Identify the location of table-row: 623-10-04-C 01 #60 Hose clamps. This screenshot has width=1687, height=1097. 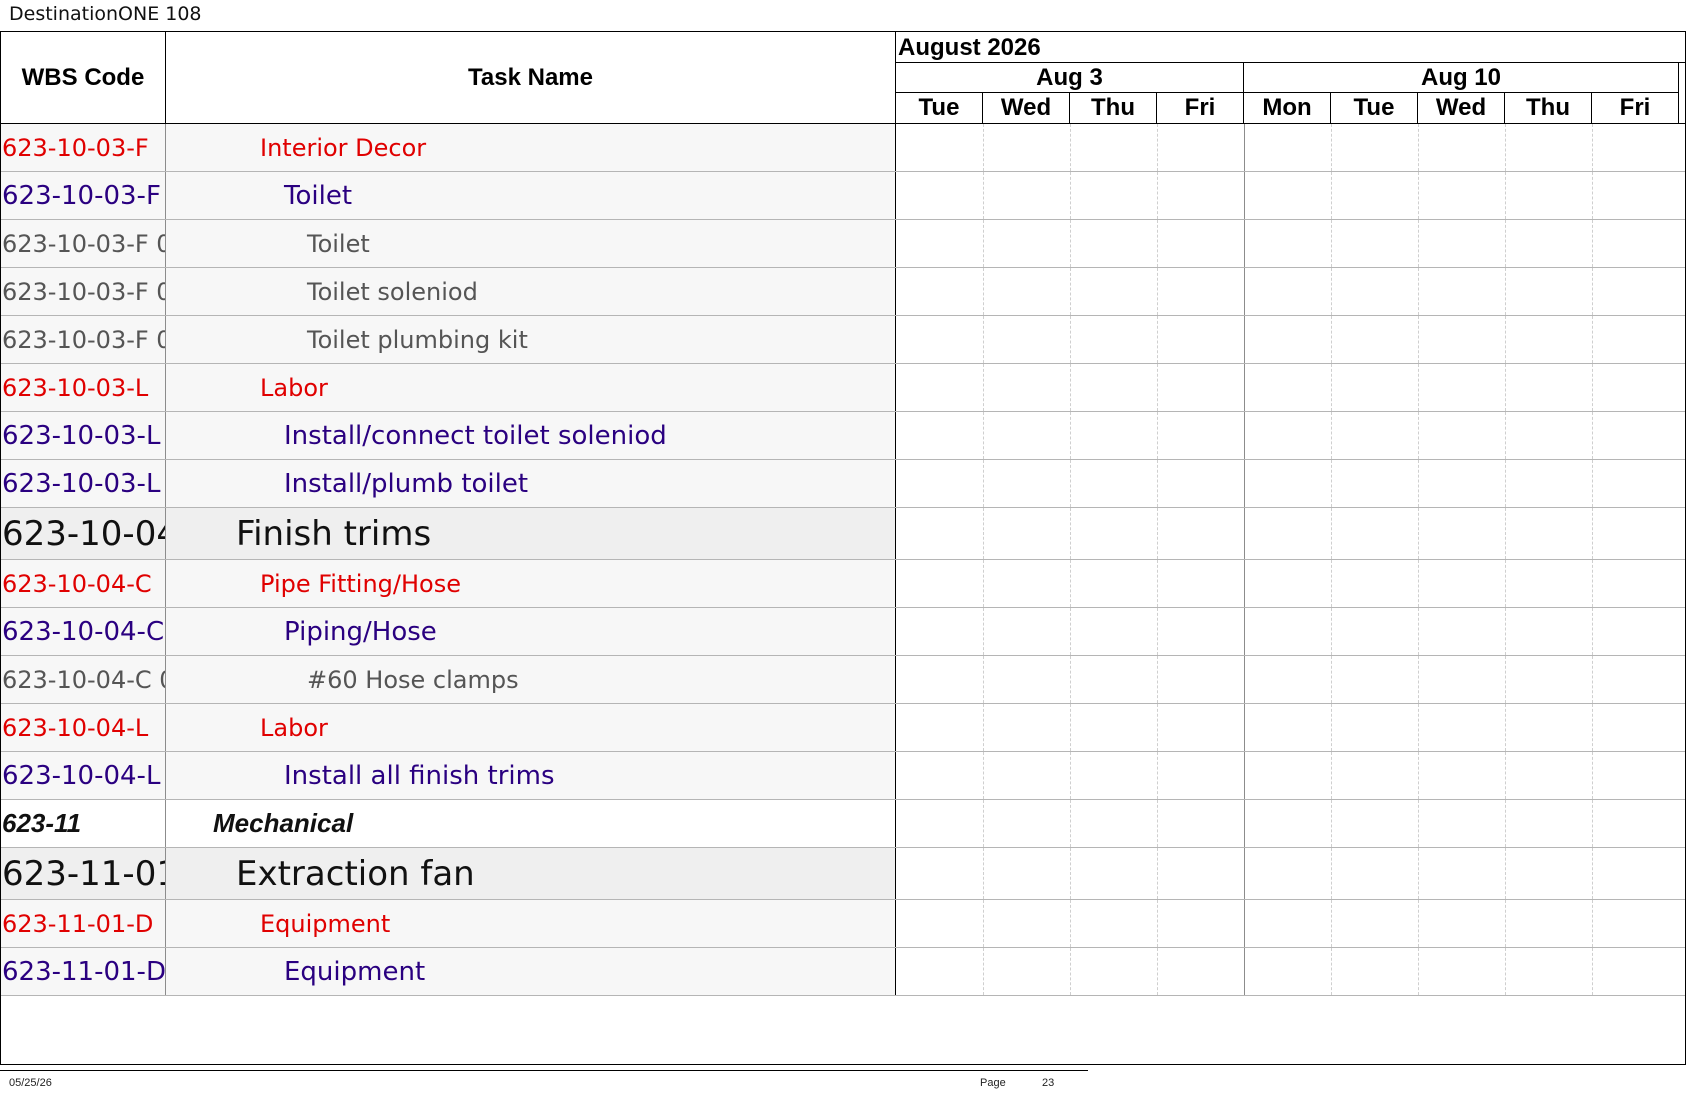
(843, 680).